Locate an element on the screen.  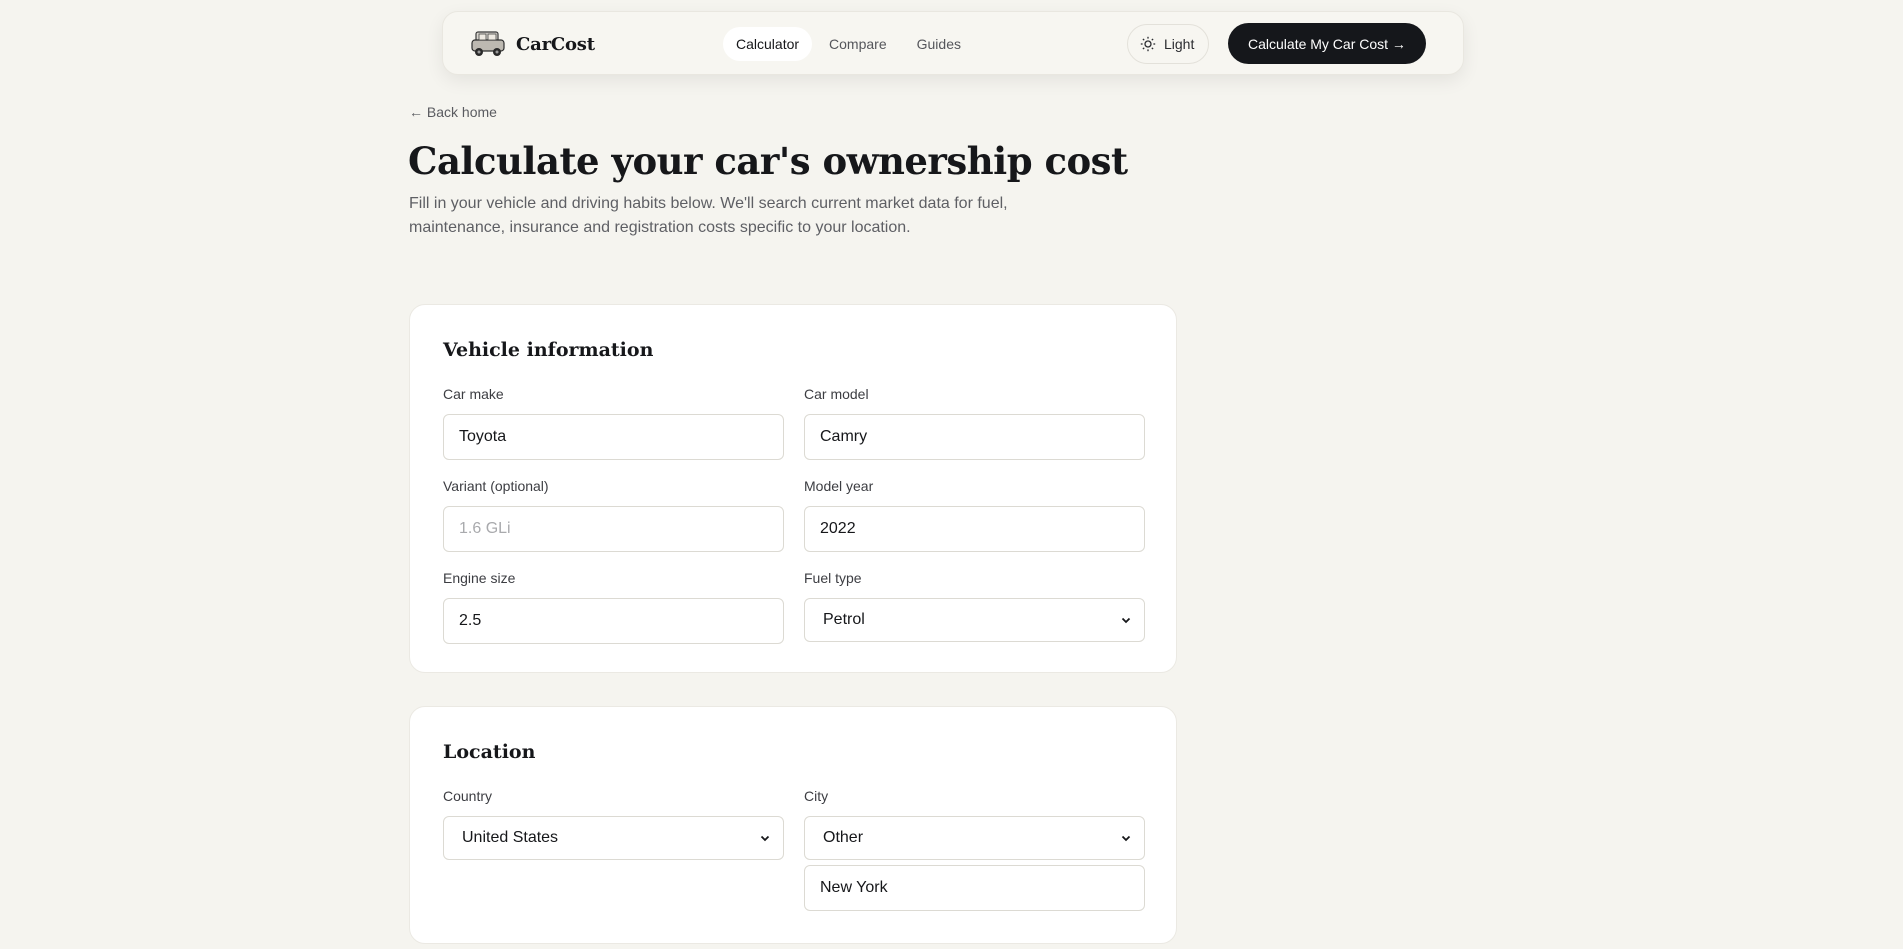
field-label: Car make is located at coordinates (473, 394).